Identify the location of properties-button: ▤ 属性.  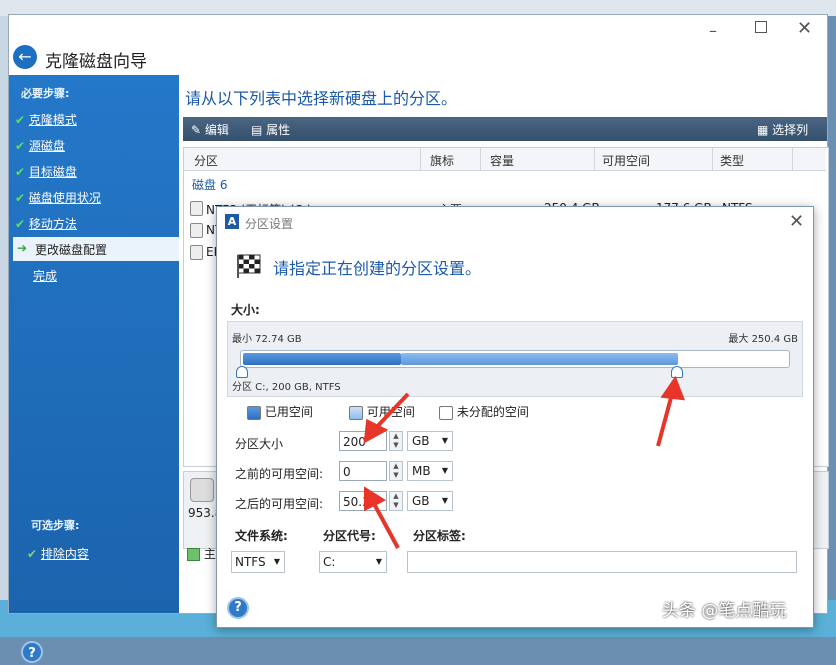
(270, 129).